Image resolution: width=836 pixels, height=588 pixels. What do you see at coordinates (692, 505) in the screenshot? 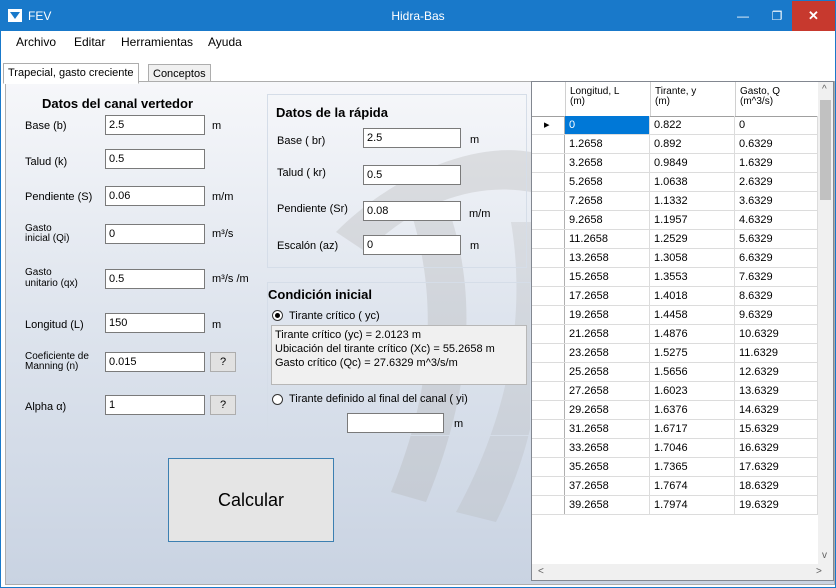
I see `tirante-cell: 1.7974` at bounding box center [692, 505].